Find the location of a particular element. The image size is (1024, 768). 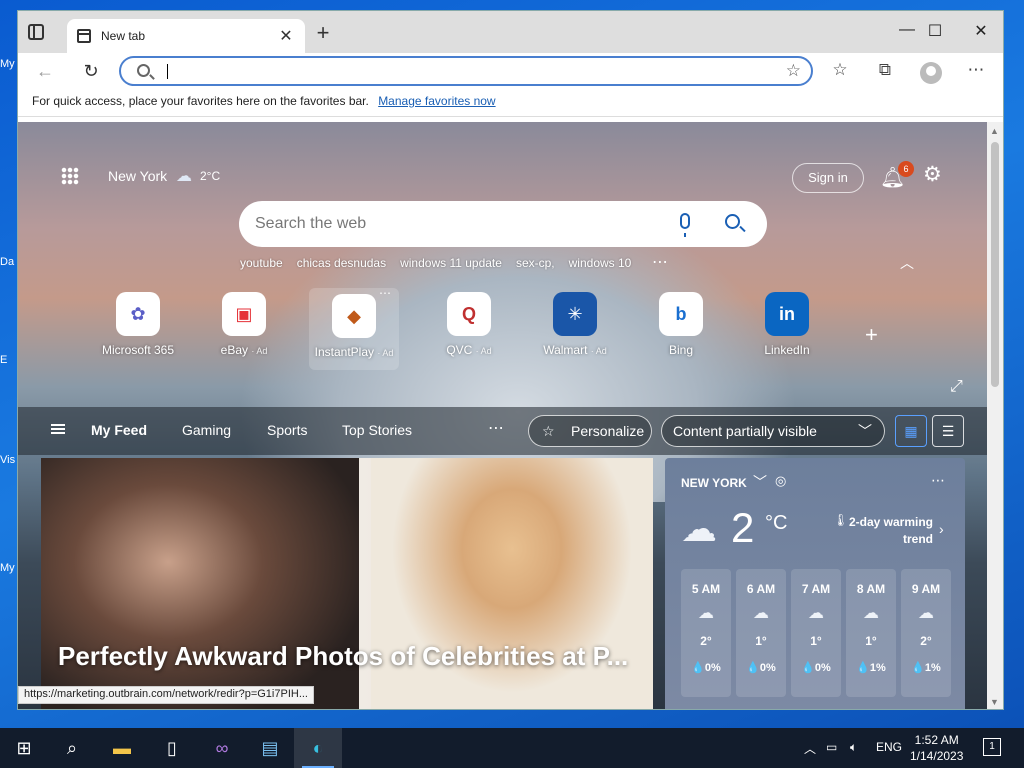

scrollbar-thumb is located at coordinates (995, 264).